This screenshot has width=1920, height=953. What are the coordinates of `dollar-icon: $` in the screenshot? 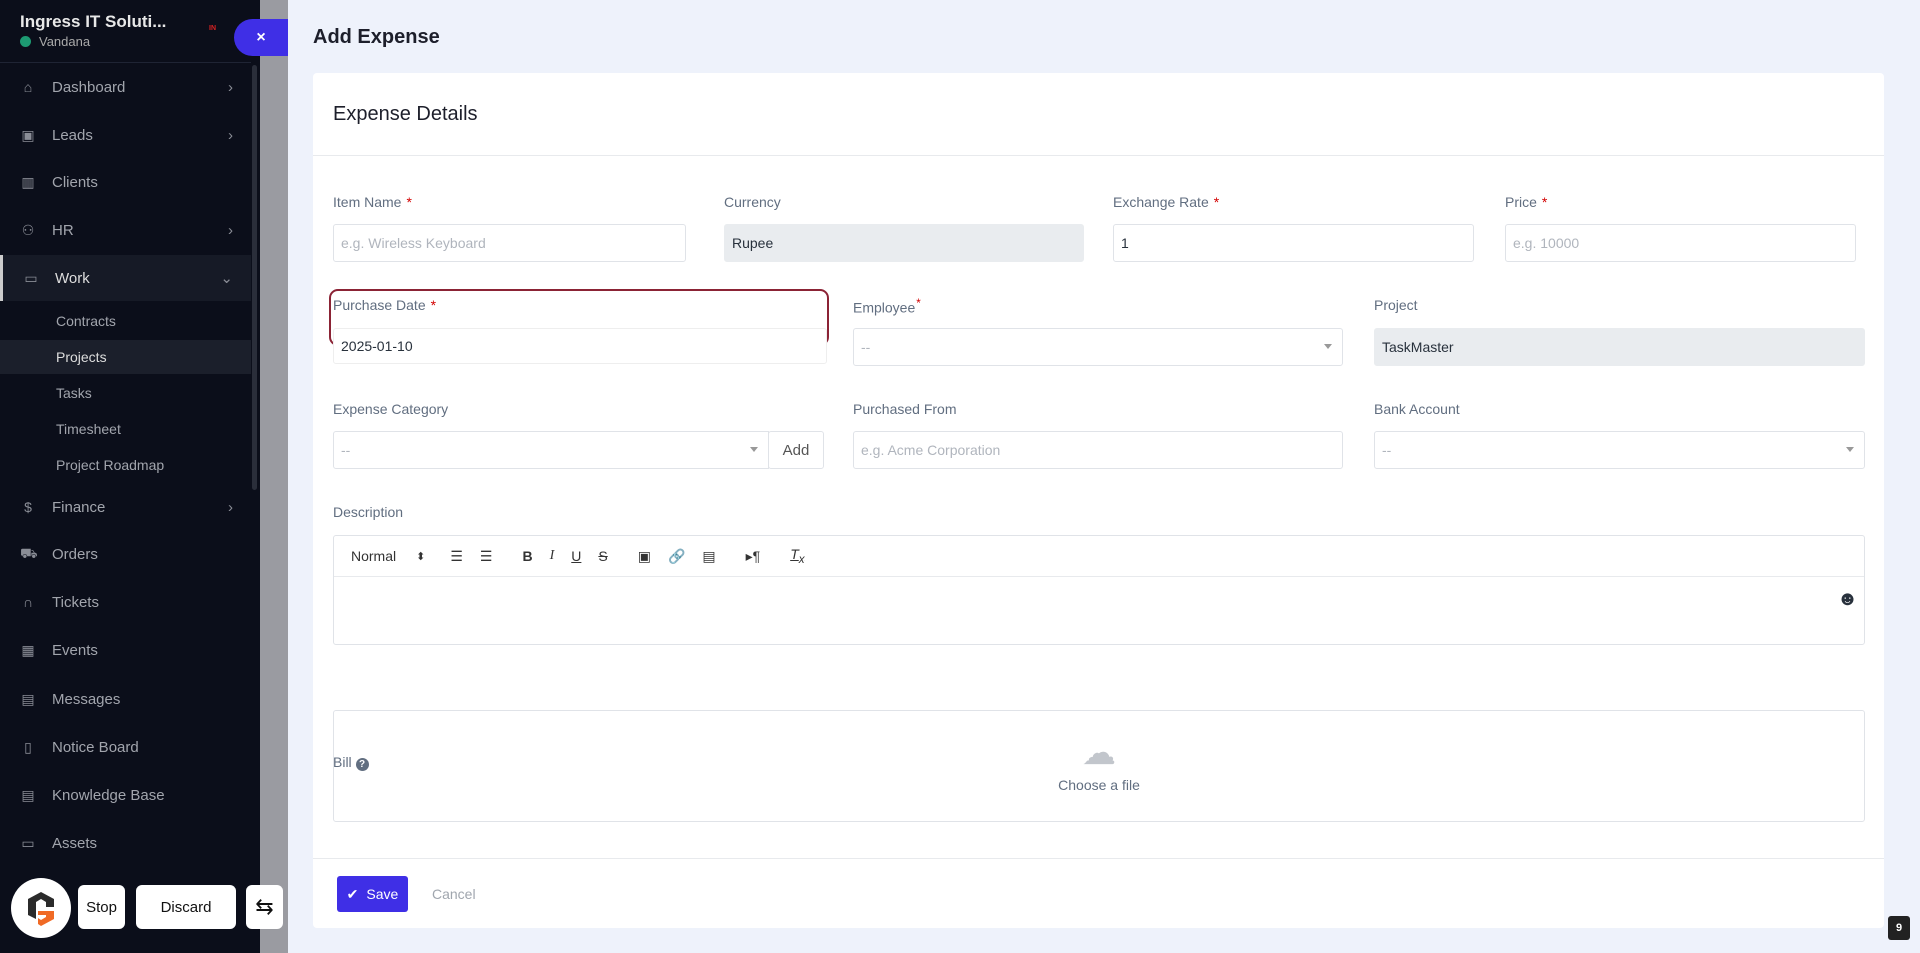 It's located at (28, 507).